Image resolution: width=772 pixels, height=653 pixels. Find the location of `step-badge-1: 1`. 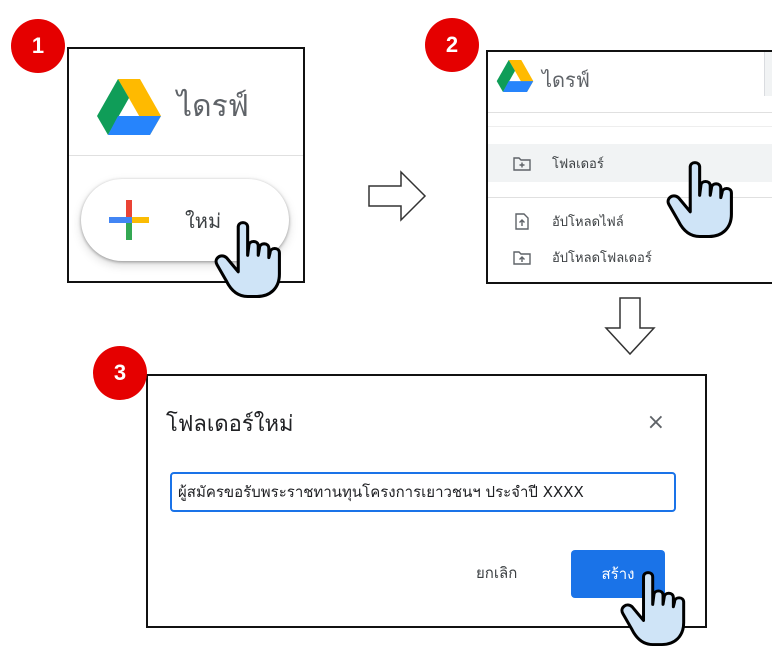

step-badge-1: 1 is located at coordinates (38, 46).